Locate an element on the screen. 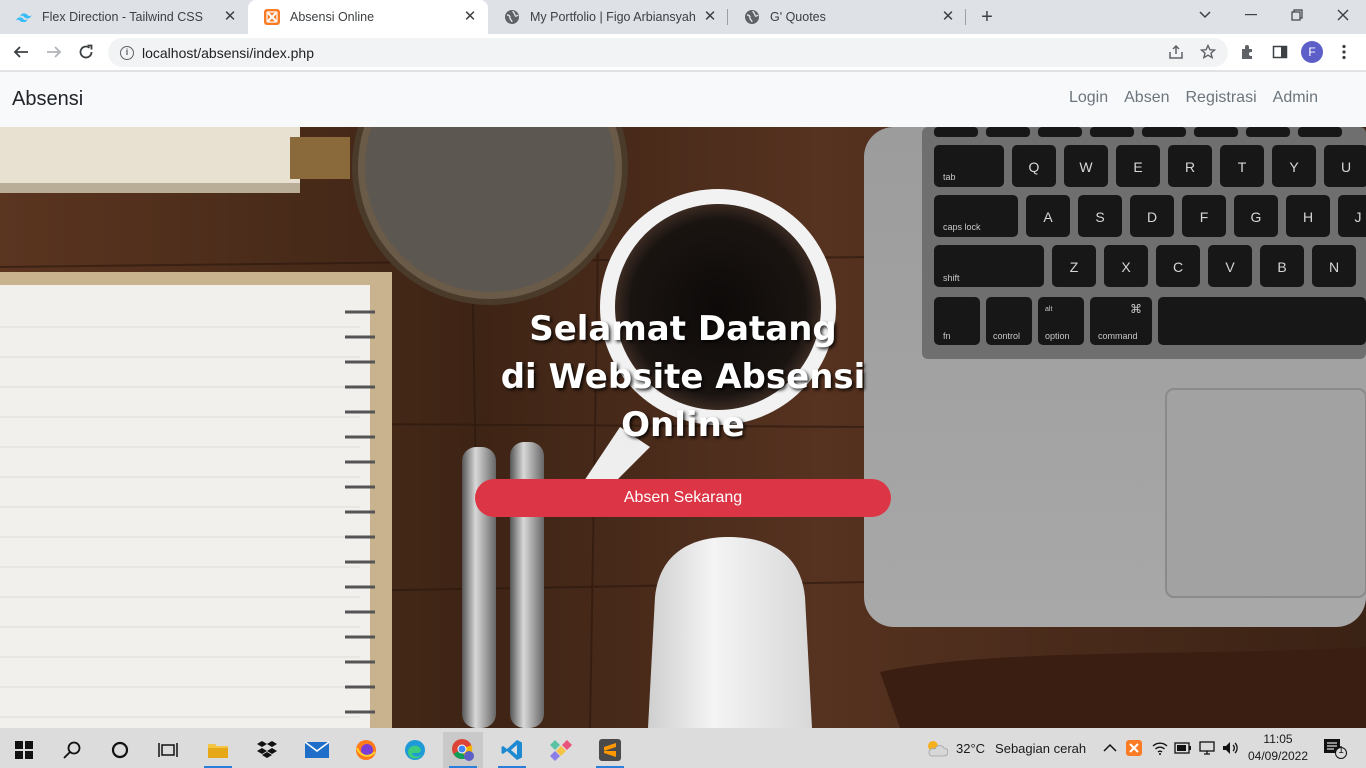 The image size is (1366, 768). chrome-button is located at coordinates (463, 750).